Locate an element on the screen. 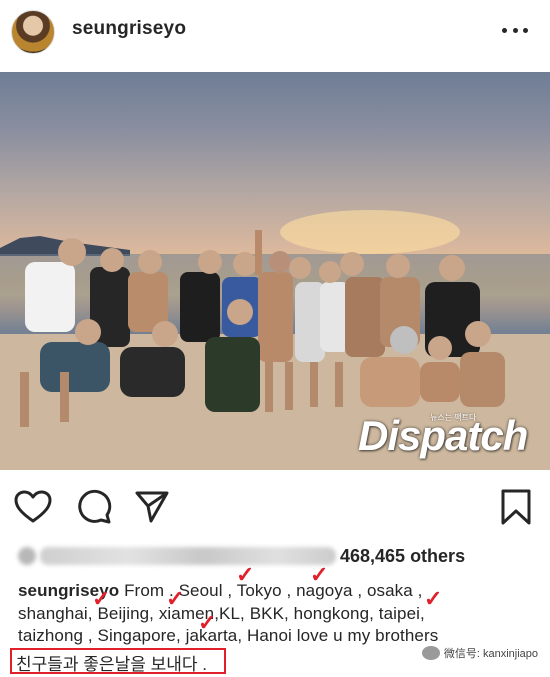 The width and height of the screenshot is (550, 677). caption-korean: 친구들과 좋은날을 보내다 . is located at coordinates (111, 664).